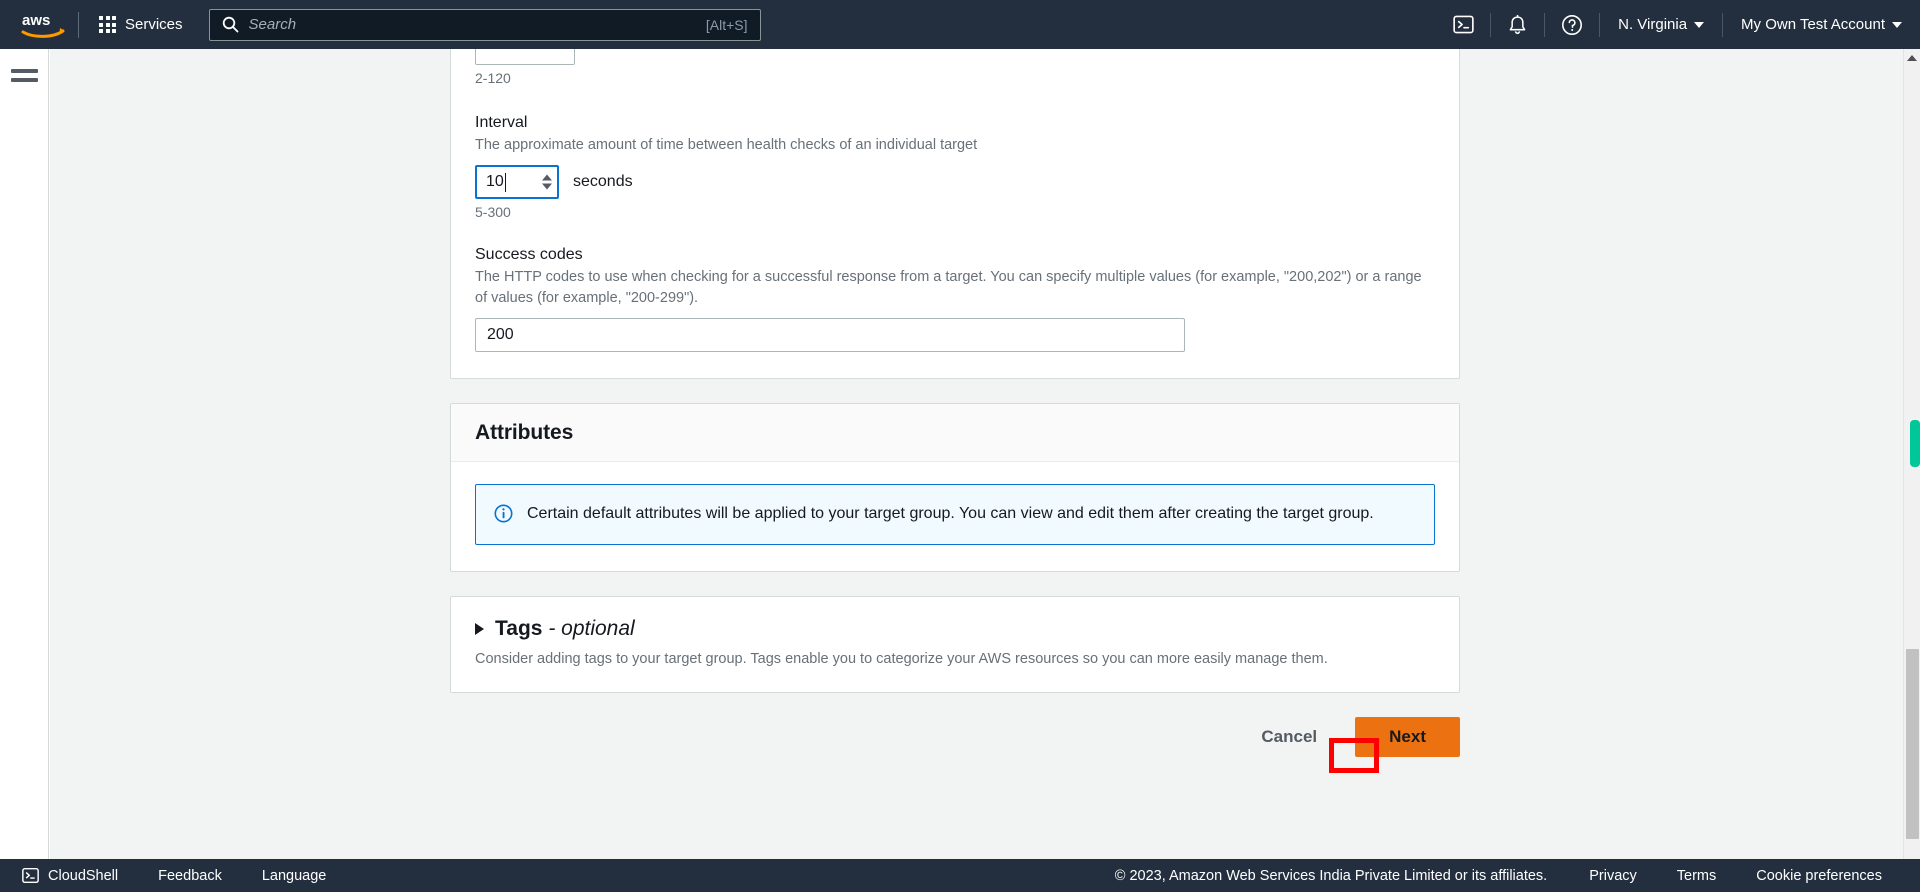  Describe the element at coordinates (547, 177) in the screenshot. I see `spinner-up-icon` at that location.